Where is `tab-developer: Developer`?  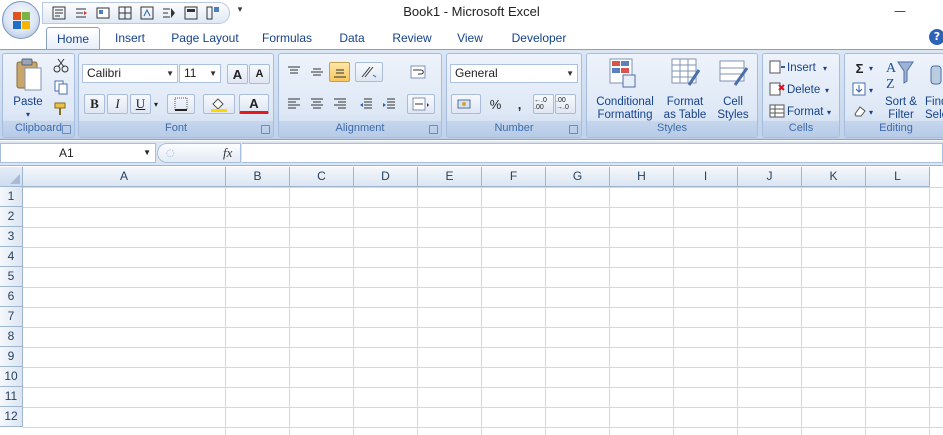 tab-developer: Developer is located at coordinates (539, 38).